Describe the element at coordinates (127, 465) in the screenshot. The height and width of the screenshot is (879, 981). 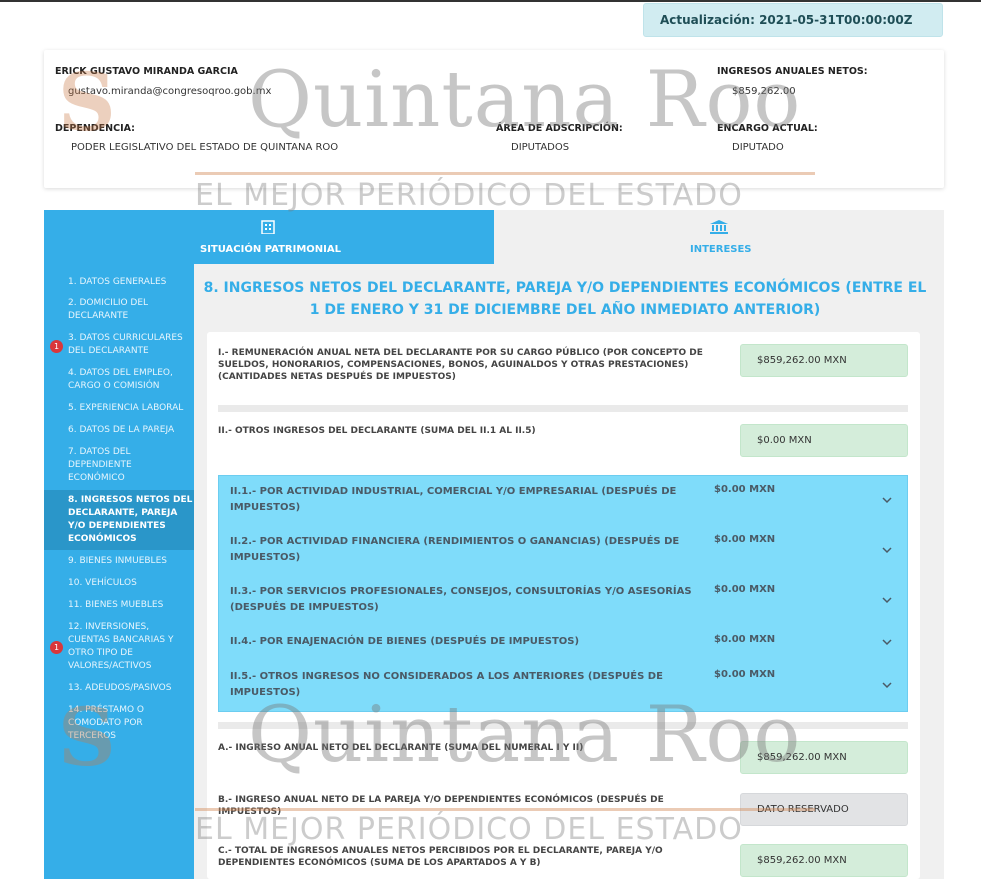
I see `sidebar-item-dependiente: 7. DATOS DEL DEPENDIENTE ECONÓMICO` at that location.